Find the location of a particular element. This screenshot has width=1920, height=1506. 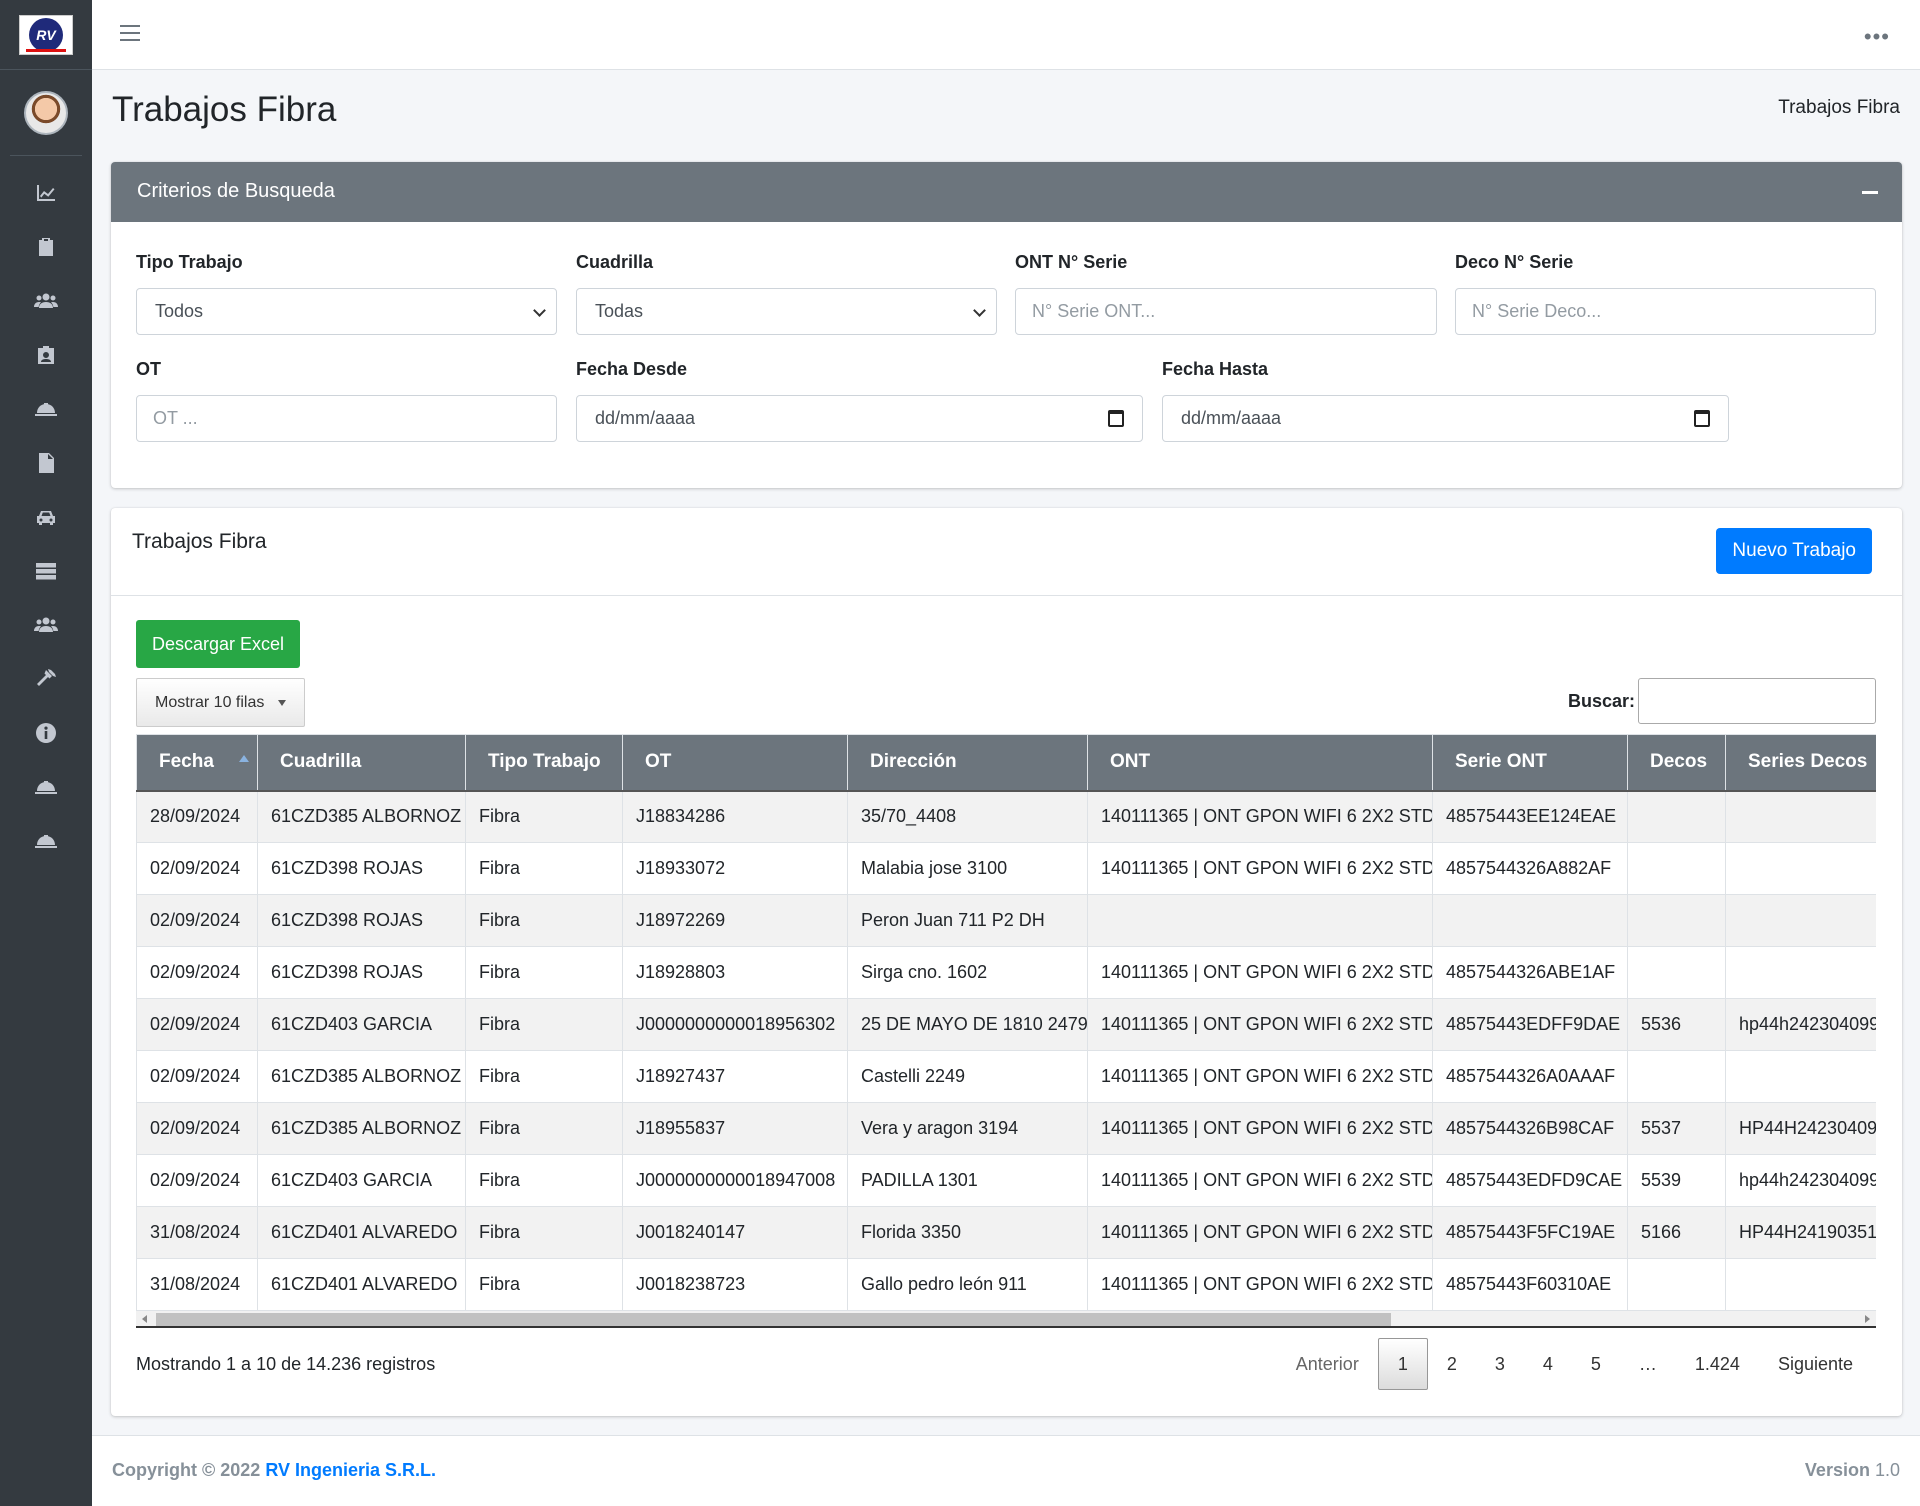

collapse-icon is located at coordinates (1870, 192).